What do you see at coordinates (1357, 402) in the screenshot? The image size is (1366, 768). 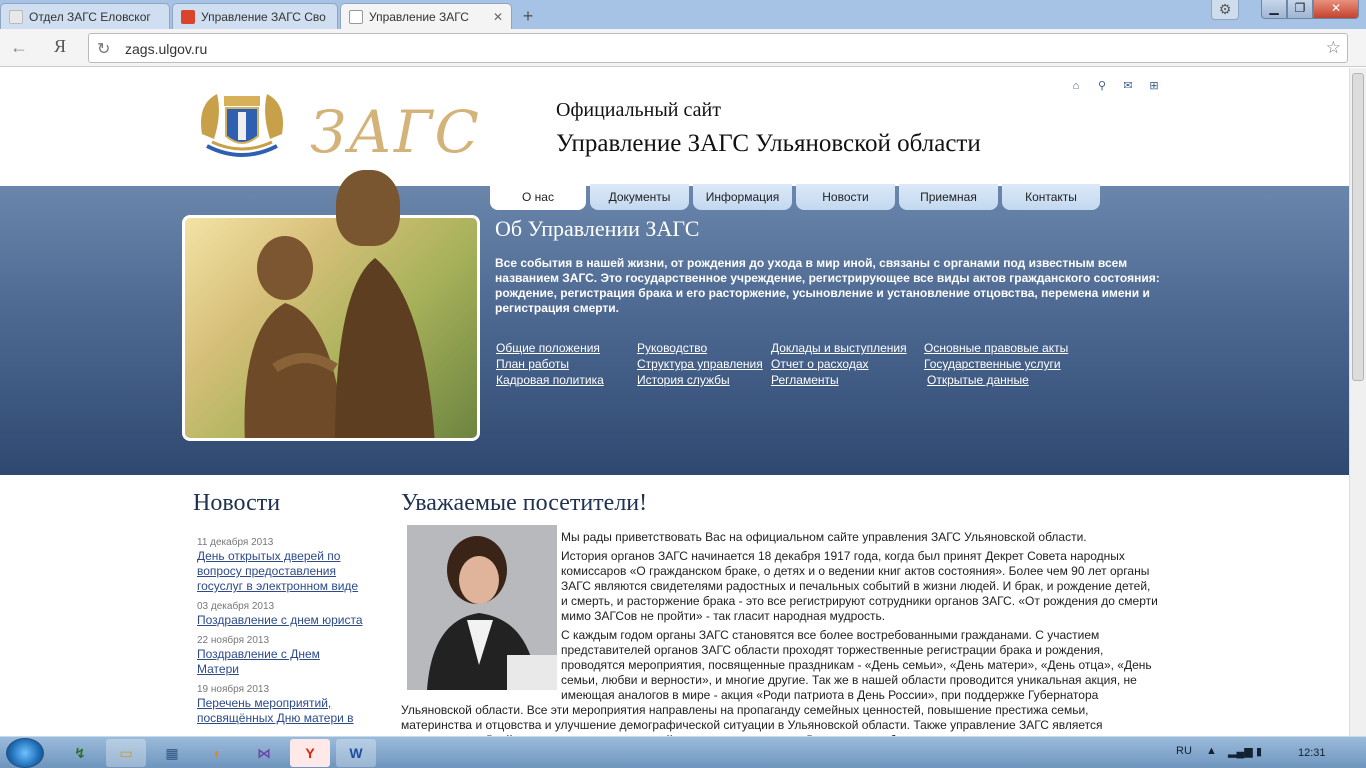 I see `page-scrollbar` at bounding box center [1357, 402].